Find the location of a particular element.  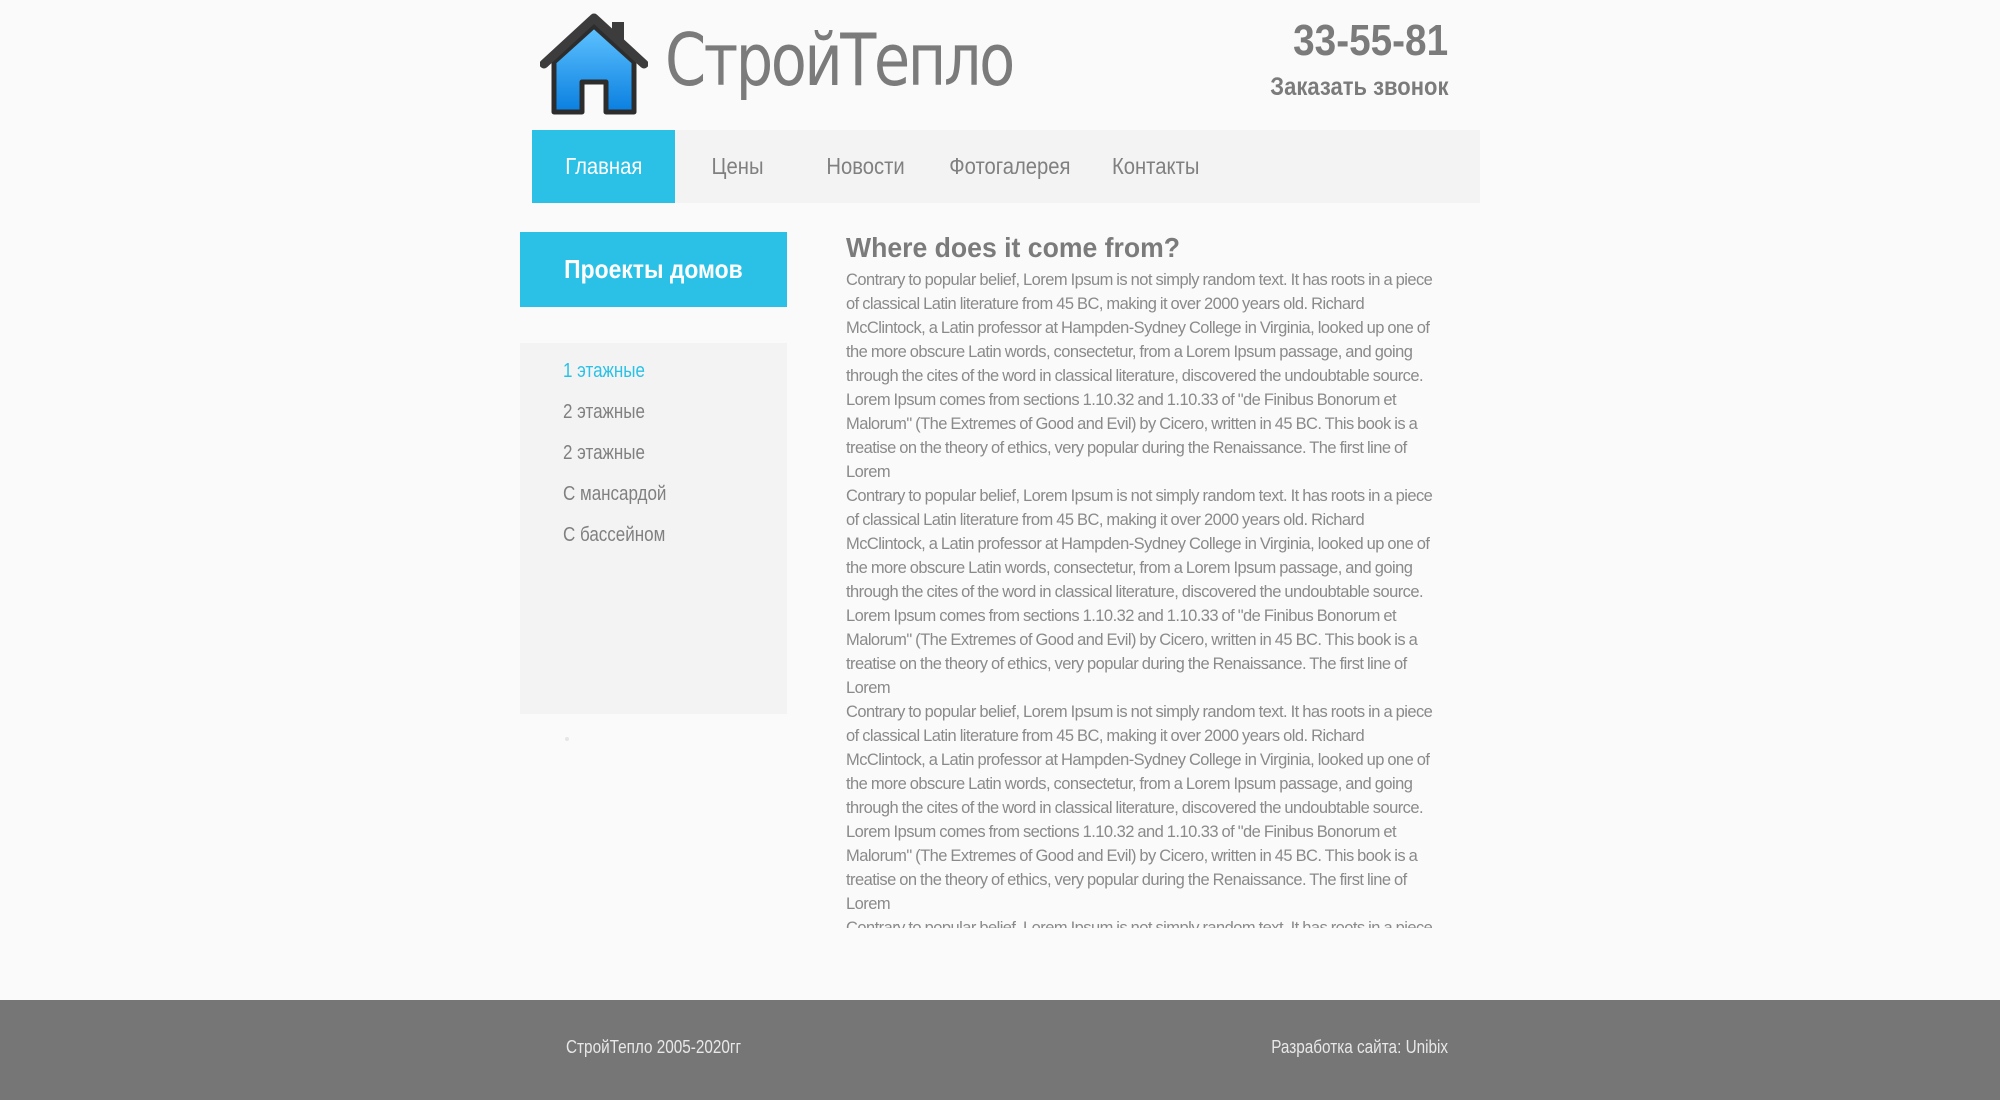

sidebar-item-label: С мансардой is located at coordinates (615, 494).